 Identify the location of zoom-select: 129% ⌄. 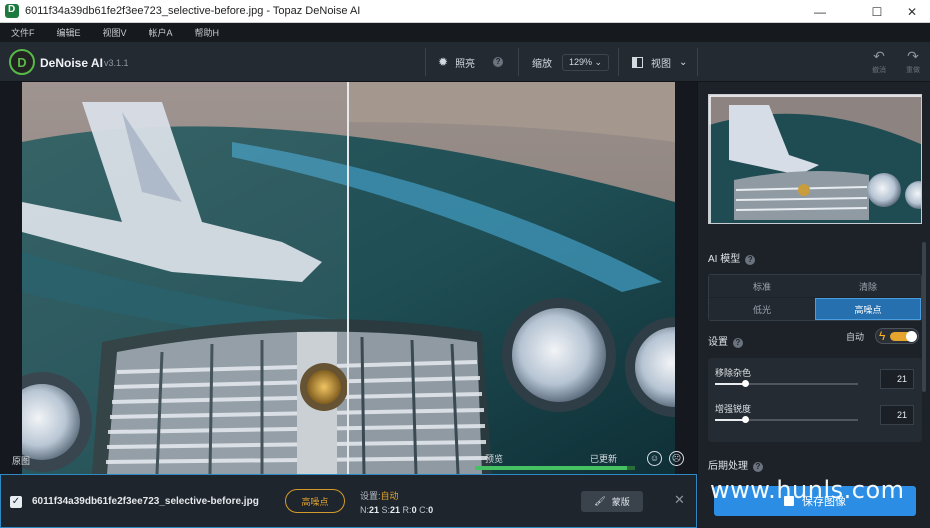
(586, 62).